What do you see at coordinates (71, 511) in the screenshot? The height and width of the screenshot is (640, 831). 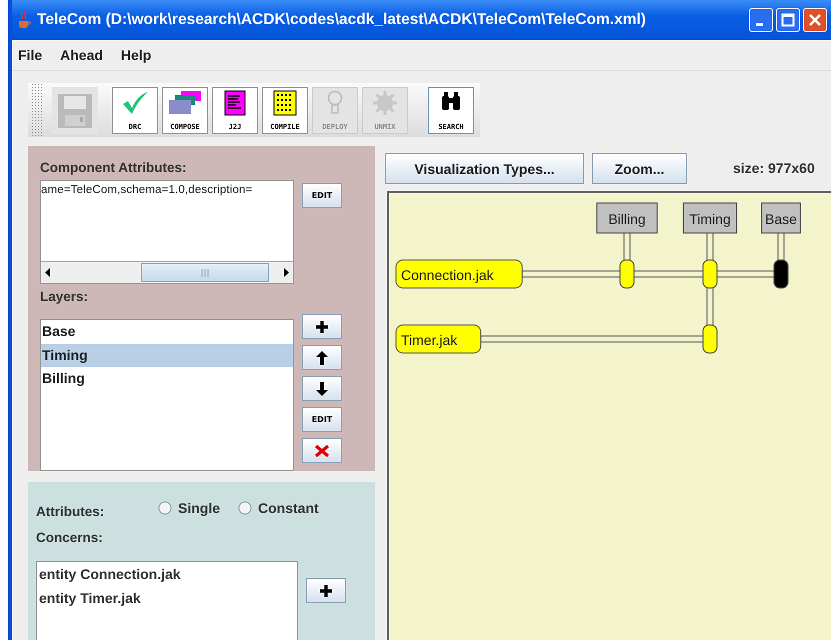 I see `section-label: Attributes:` at bounding box center [71, 511].